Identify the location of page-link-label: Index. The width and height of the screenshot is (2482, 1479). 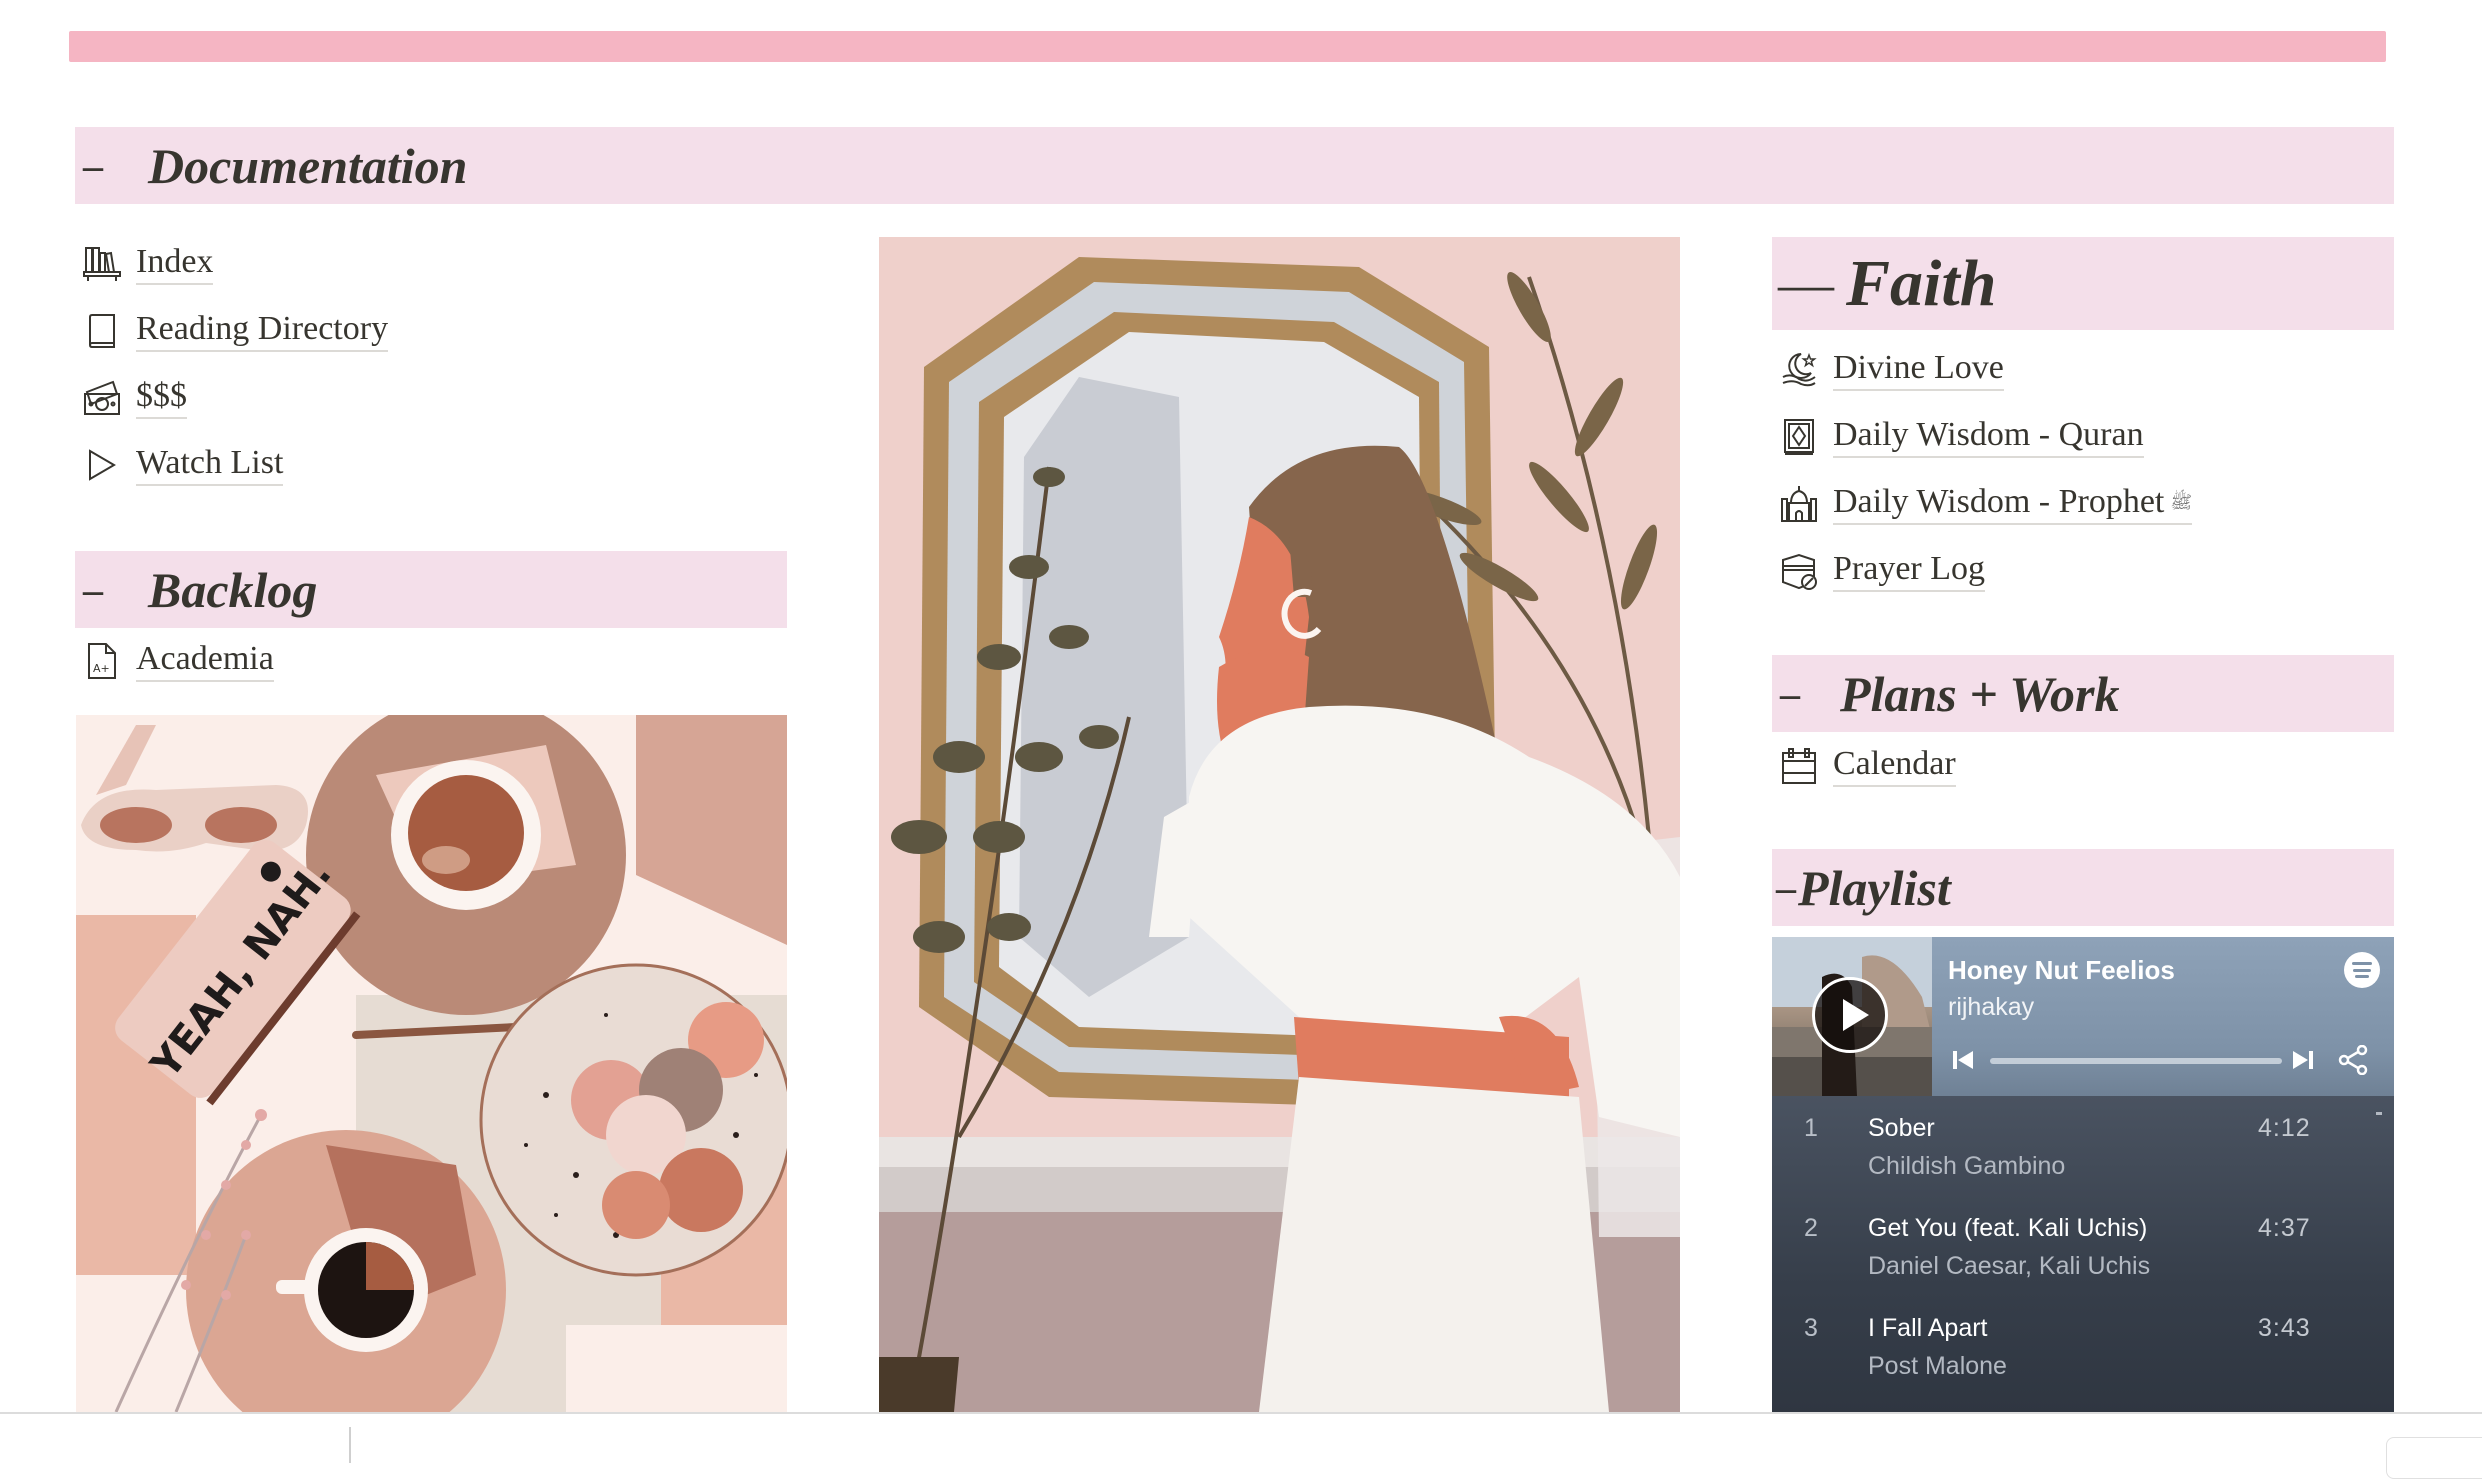
(175, 264).